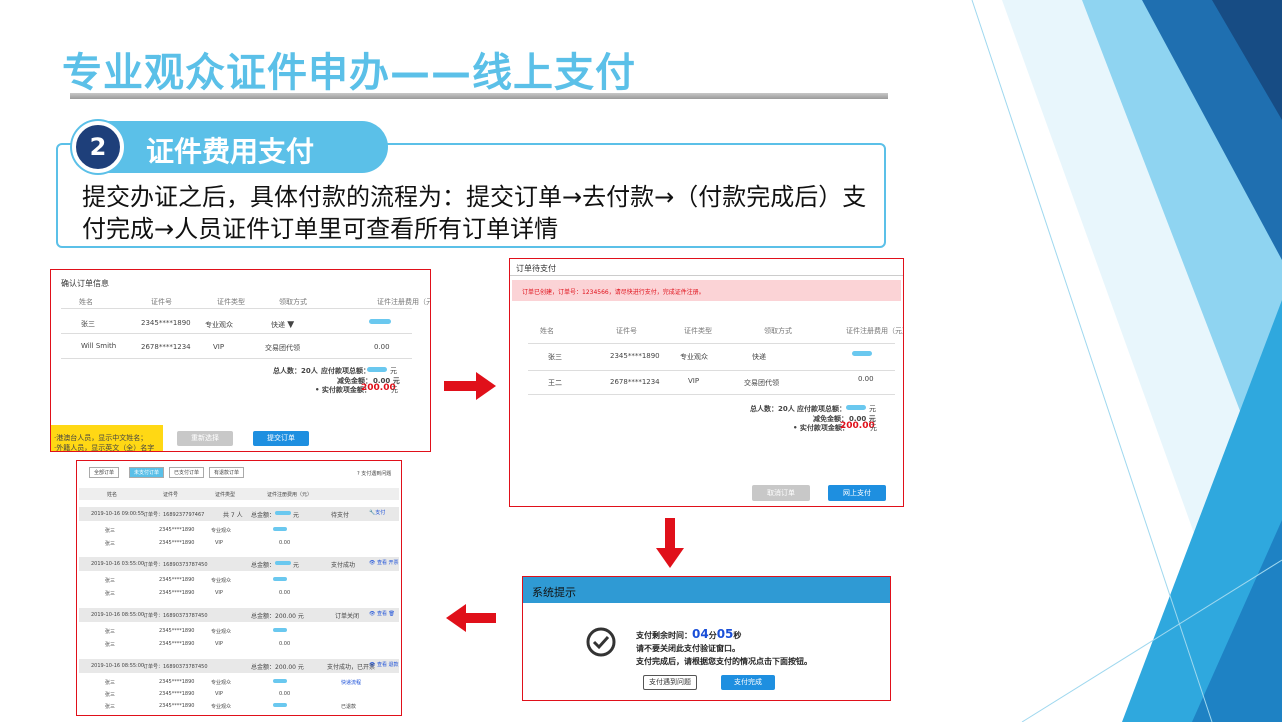 Image resolution: width=1282 pixels, height=722 pixels. Describe the element at coordinates (384, 562) in the screenshot. I see `view-invoice-icons: 👁 查看 开票` at that location.